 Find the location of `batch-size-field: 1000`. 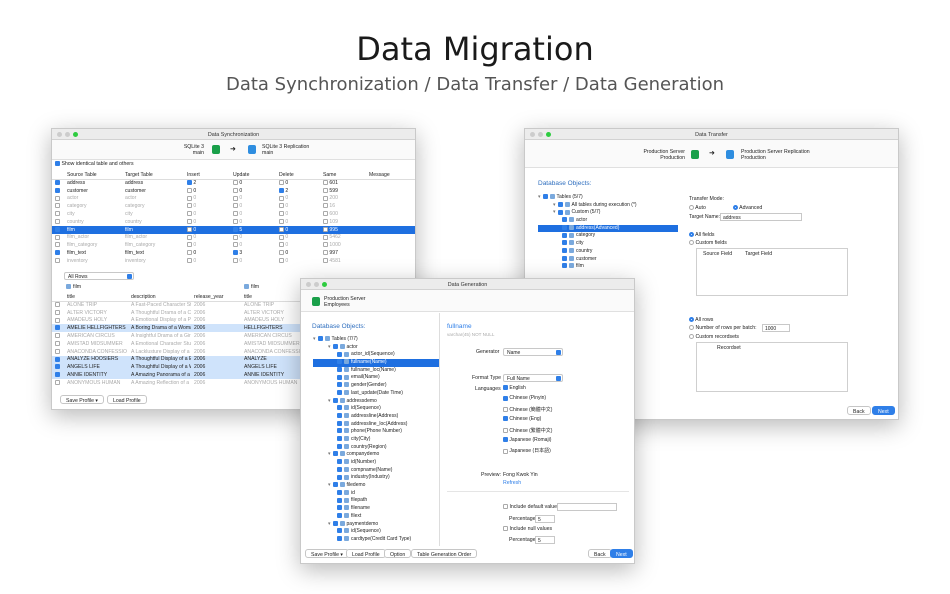

batch-size-field: 1000 is located at coordinates (776, 328).